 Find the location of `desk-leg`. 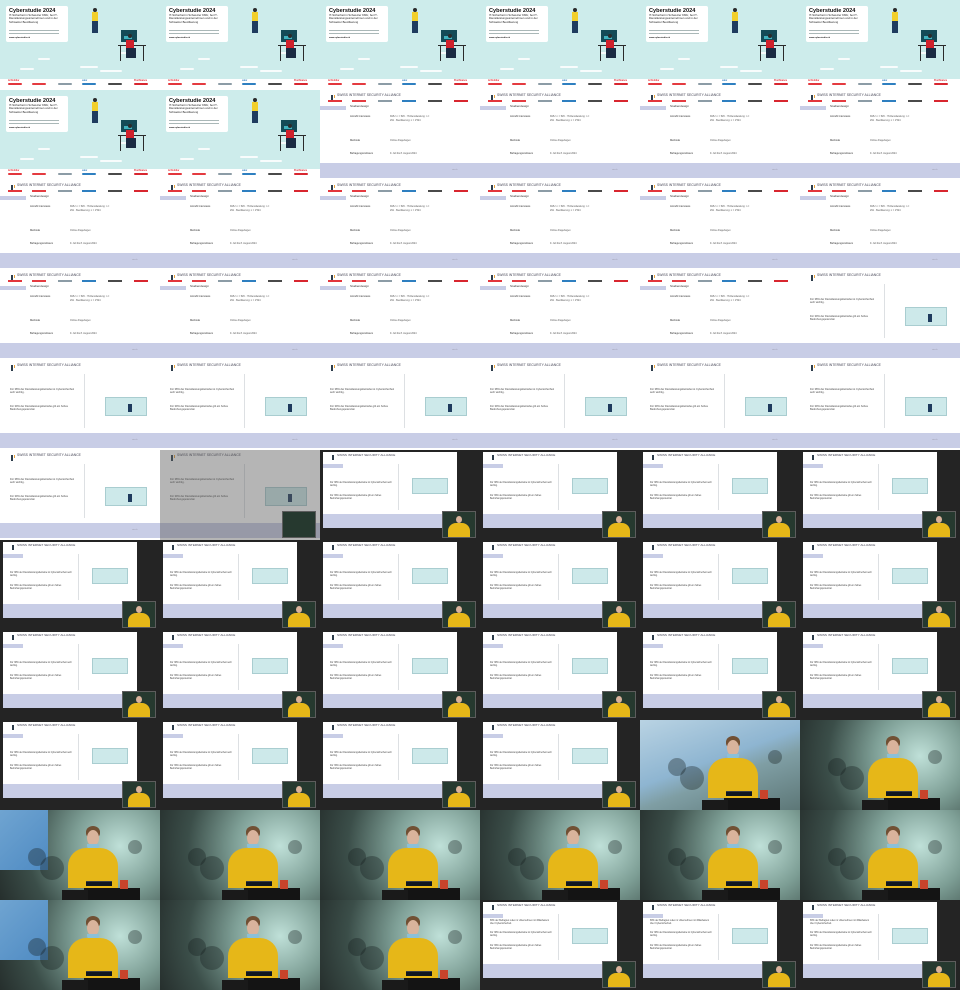

desk-leg is located at coordinates (303, 143).